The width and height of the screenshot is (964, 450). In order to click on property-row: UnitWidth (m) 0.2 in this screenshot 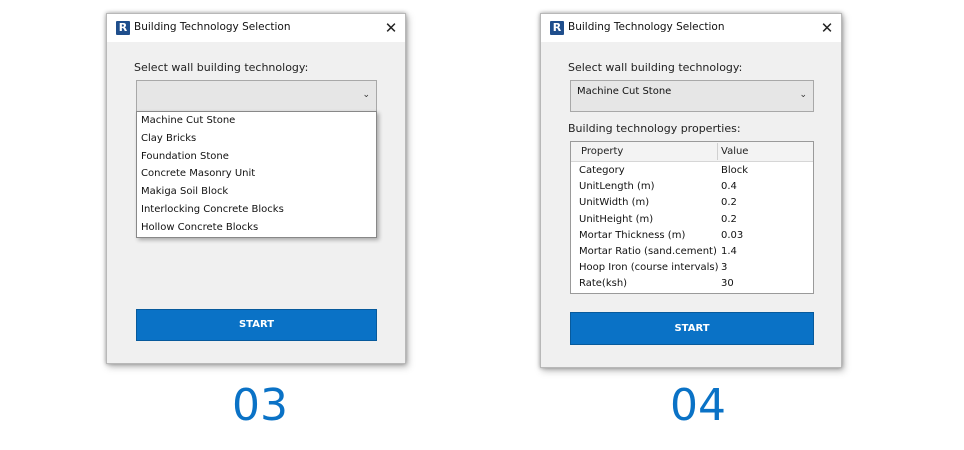, I will do `click(692, 203)`.